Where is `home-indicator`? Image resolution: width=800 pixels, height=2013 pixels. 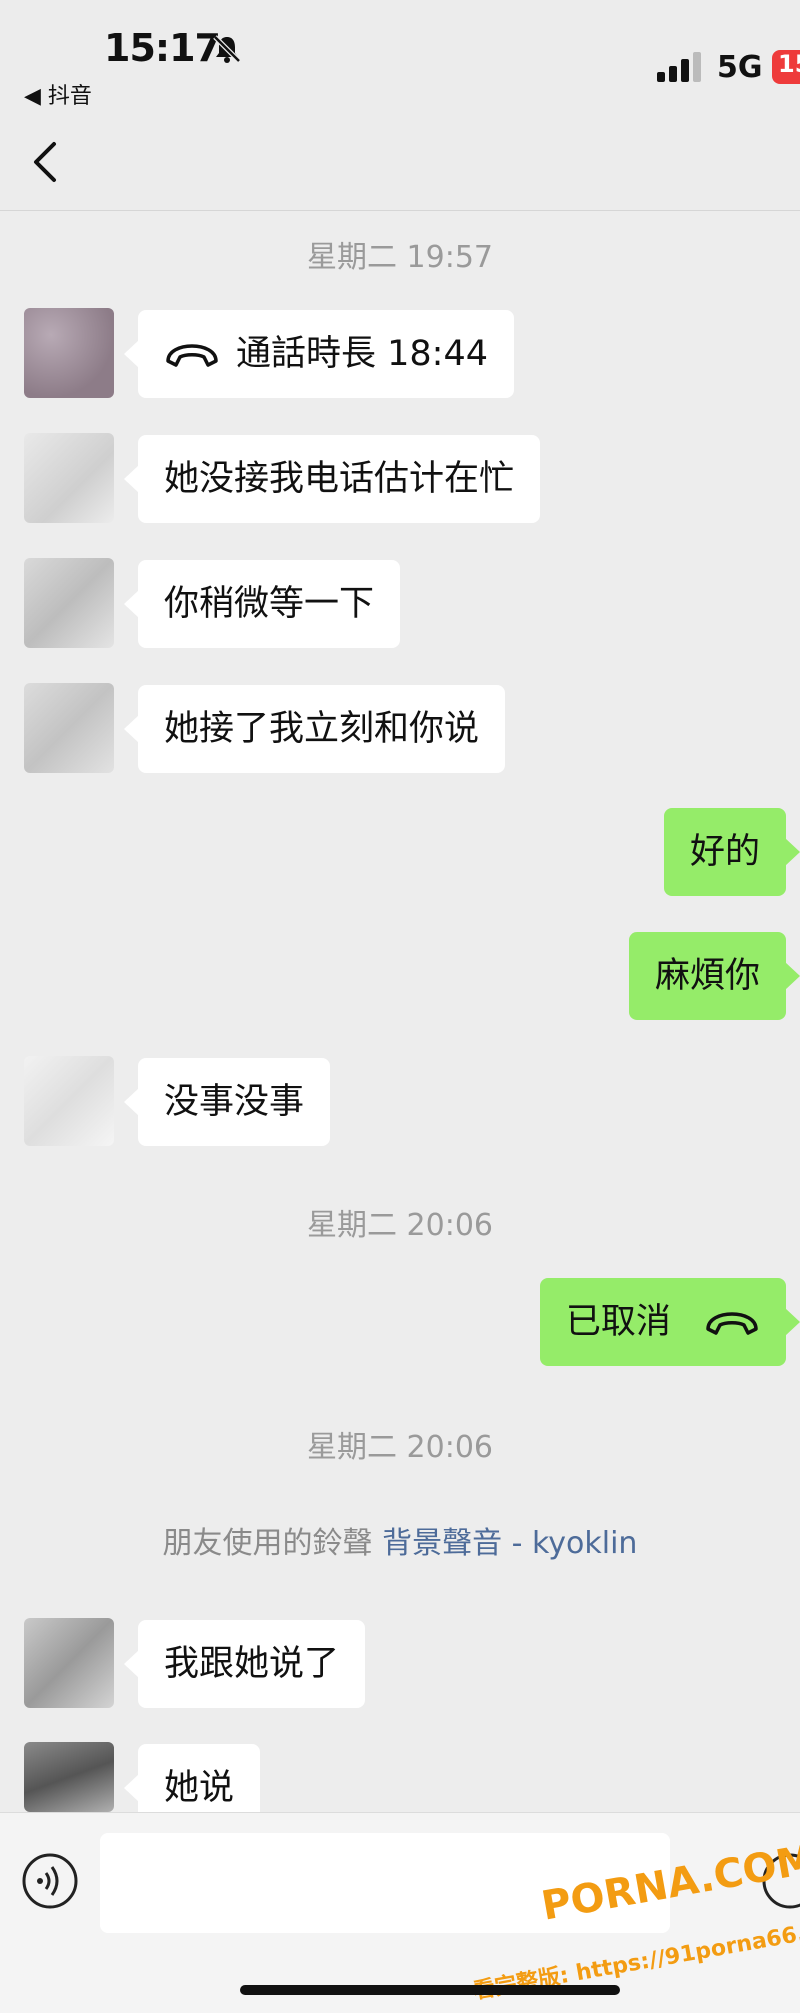 home-indicator is located at coordinates (430, 1990).